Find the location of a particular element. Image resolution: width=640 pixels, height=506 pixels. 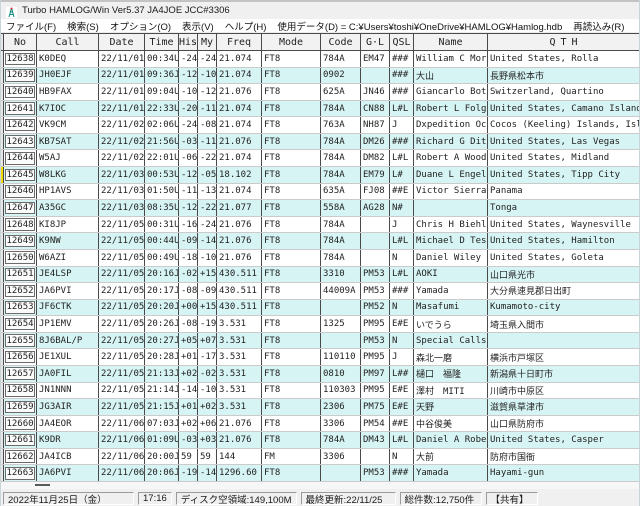

record-number-button: 12656 is located at coordinates (20, 357).